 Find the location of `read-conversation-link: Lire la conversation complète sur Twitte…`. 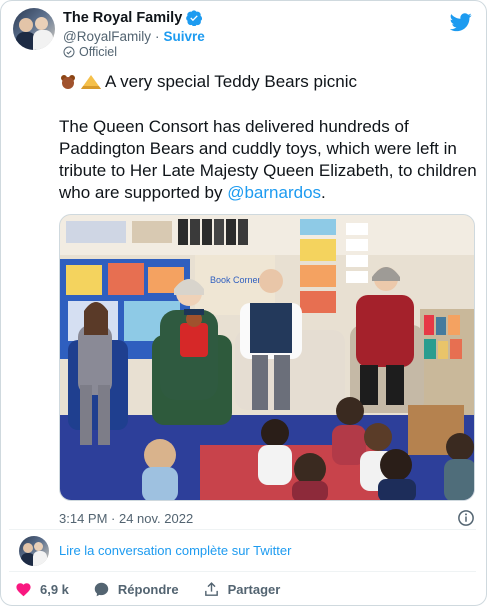

read-conversation-link: Lire la conversation complète sur Twitte… is located at coordinates (175, 550).